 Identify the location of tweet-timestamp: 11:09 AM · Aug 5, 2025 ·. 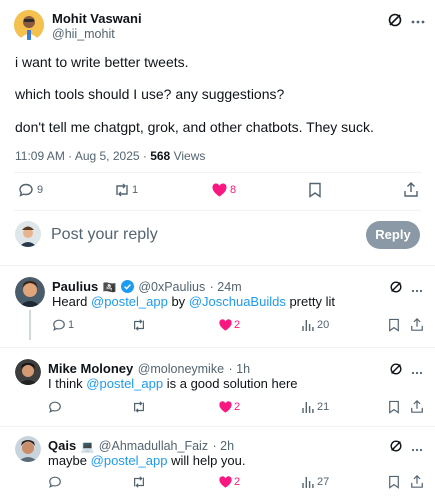
(82, 156).